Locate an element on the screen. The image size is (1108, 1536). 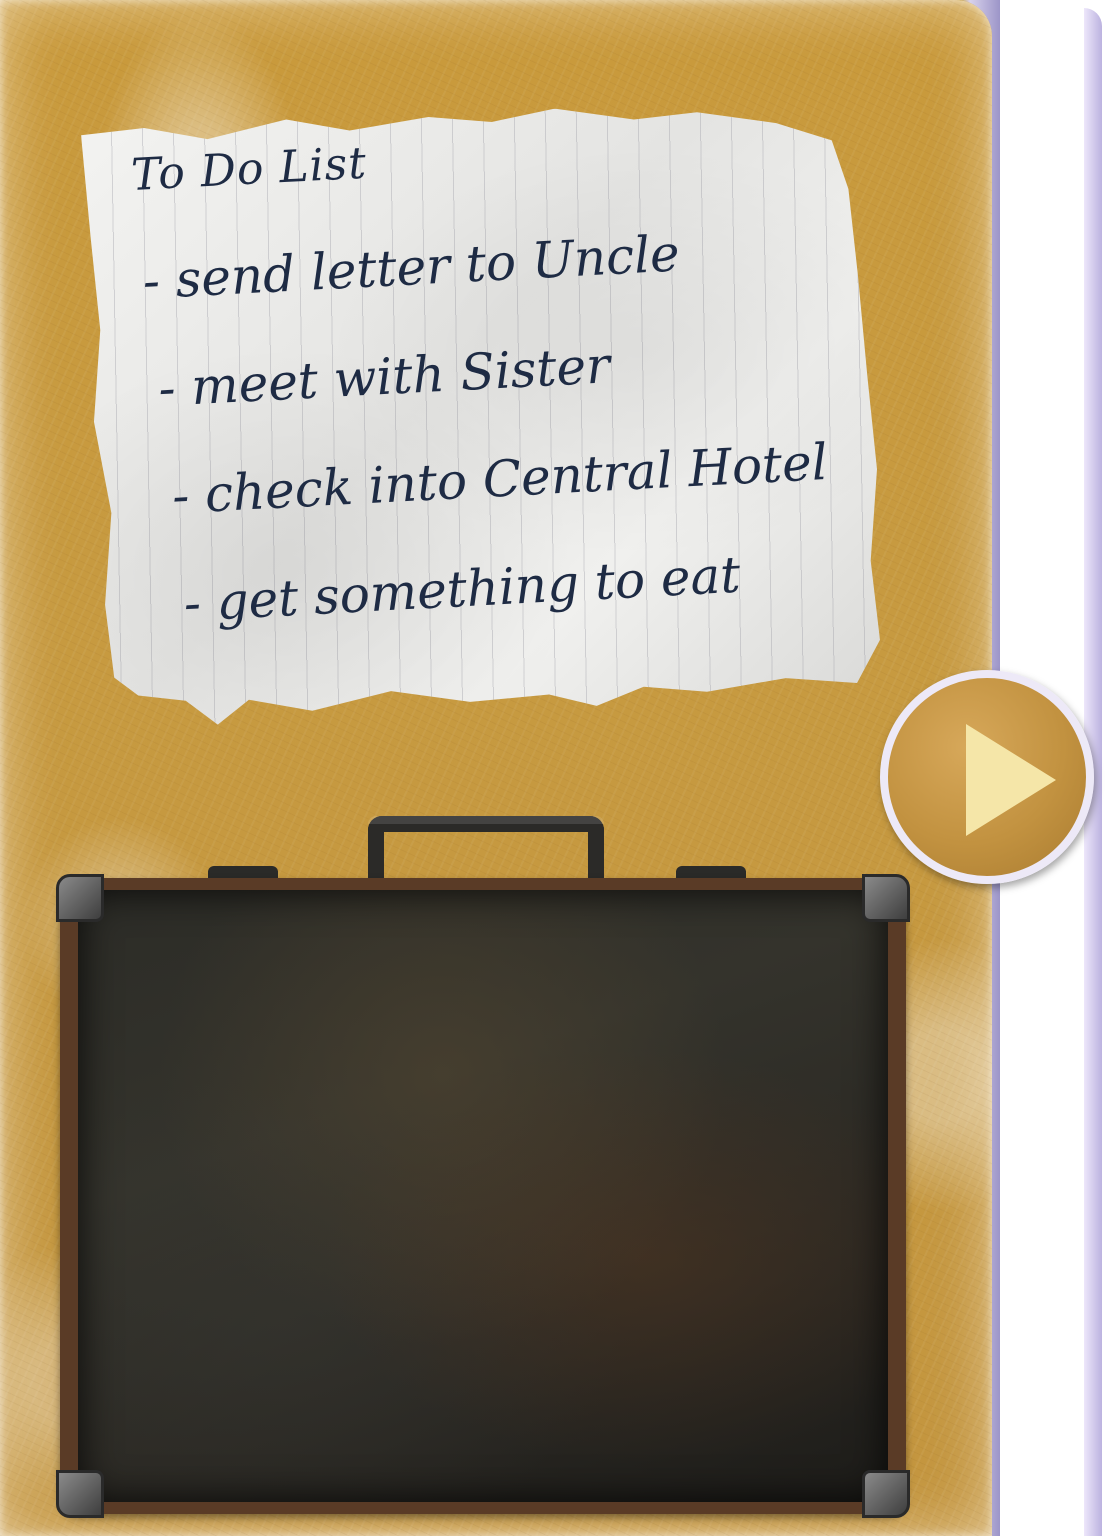
todo-item: - meet with Sister is located at coordinates (384, 377).